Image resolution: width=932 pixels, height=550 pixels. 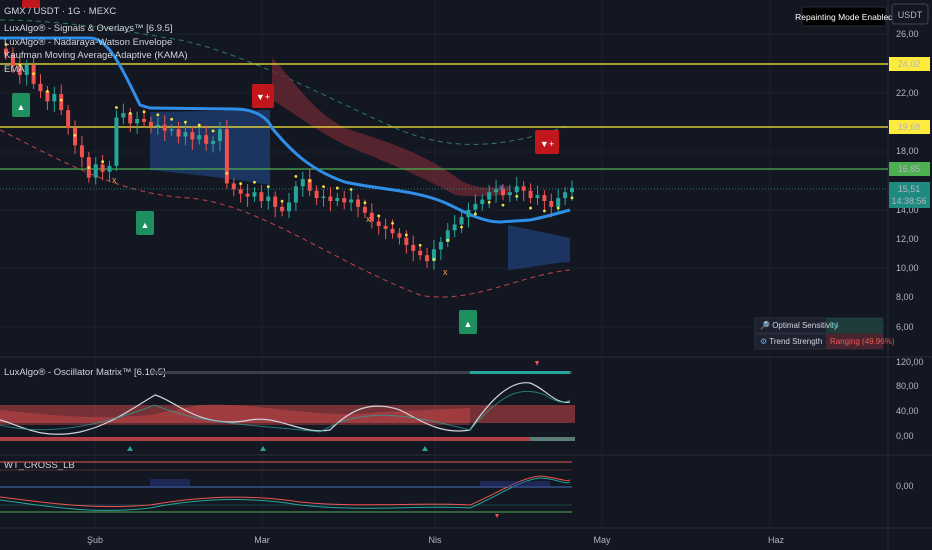 I want to click on price-tag-current: 15,51 14:38:56, so click(x=909, y=195).